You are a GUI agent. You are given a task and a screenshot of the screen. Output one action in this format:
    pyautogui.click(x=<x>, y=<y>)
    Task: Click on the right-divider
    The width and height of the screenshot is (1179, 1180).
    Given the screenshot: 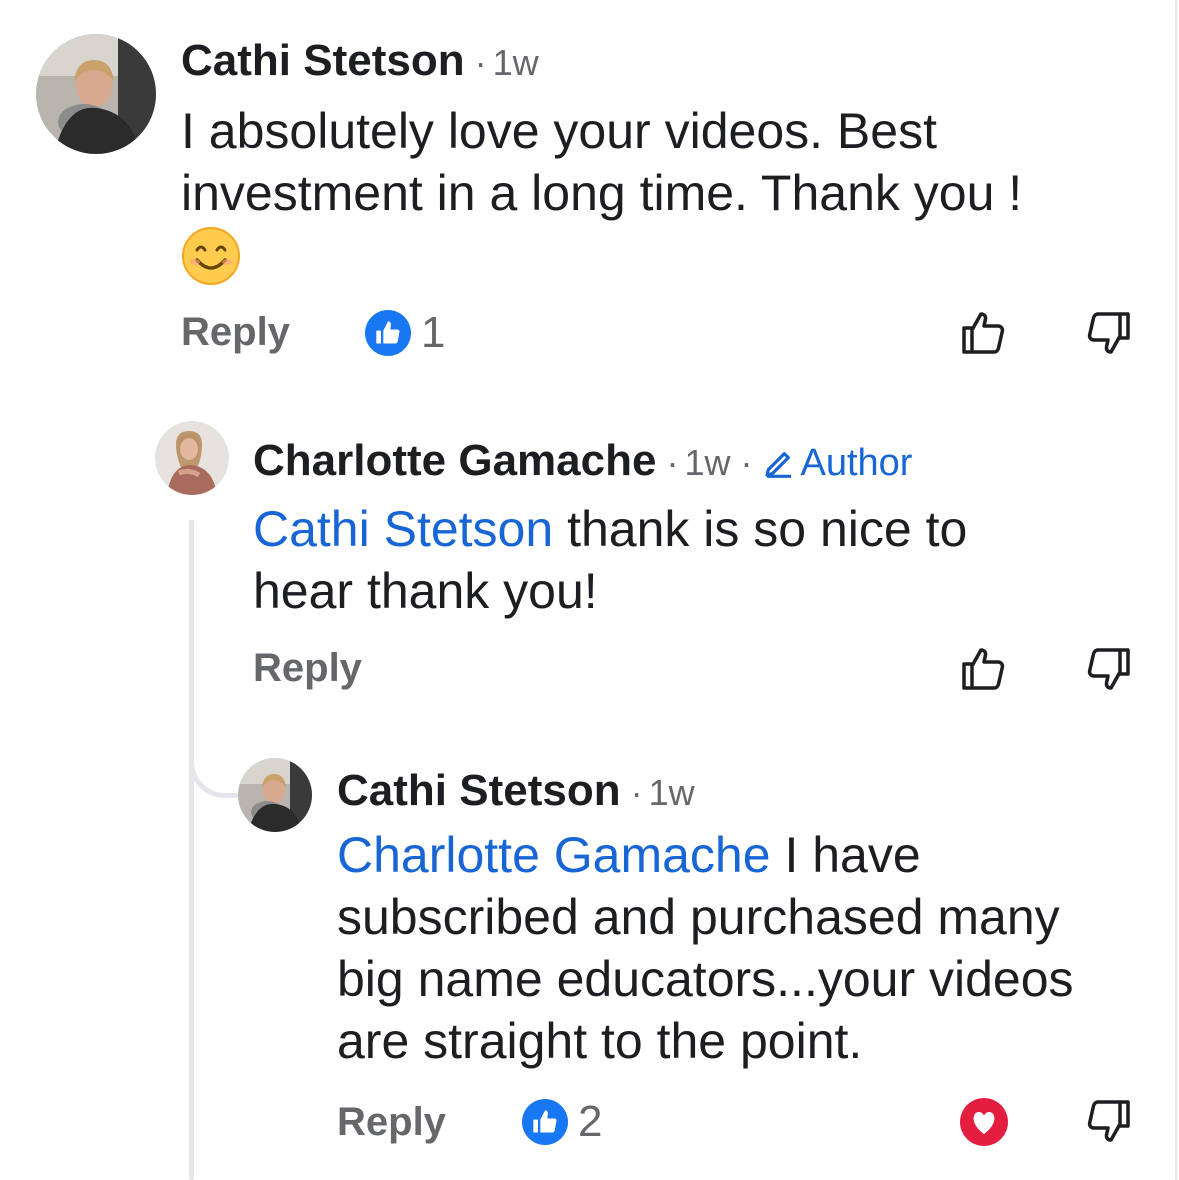 What is the action you would take?
    pyautogui.click(x=1176, y=590)
    